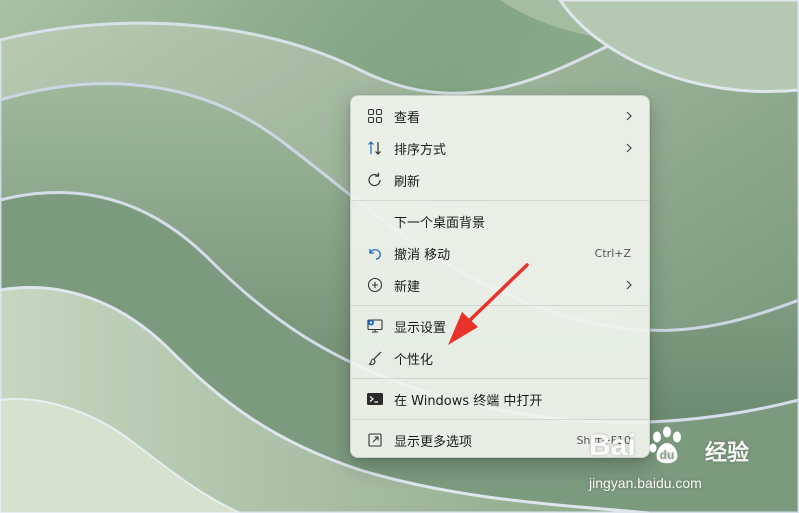 Image resolution: width=799 pixels, height=513 pixels. Describe the element at coordinates (468, 401) in the screenshot. I see `menu-item-label: 在 Windows 终端 中打开` at that location.